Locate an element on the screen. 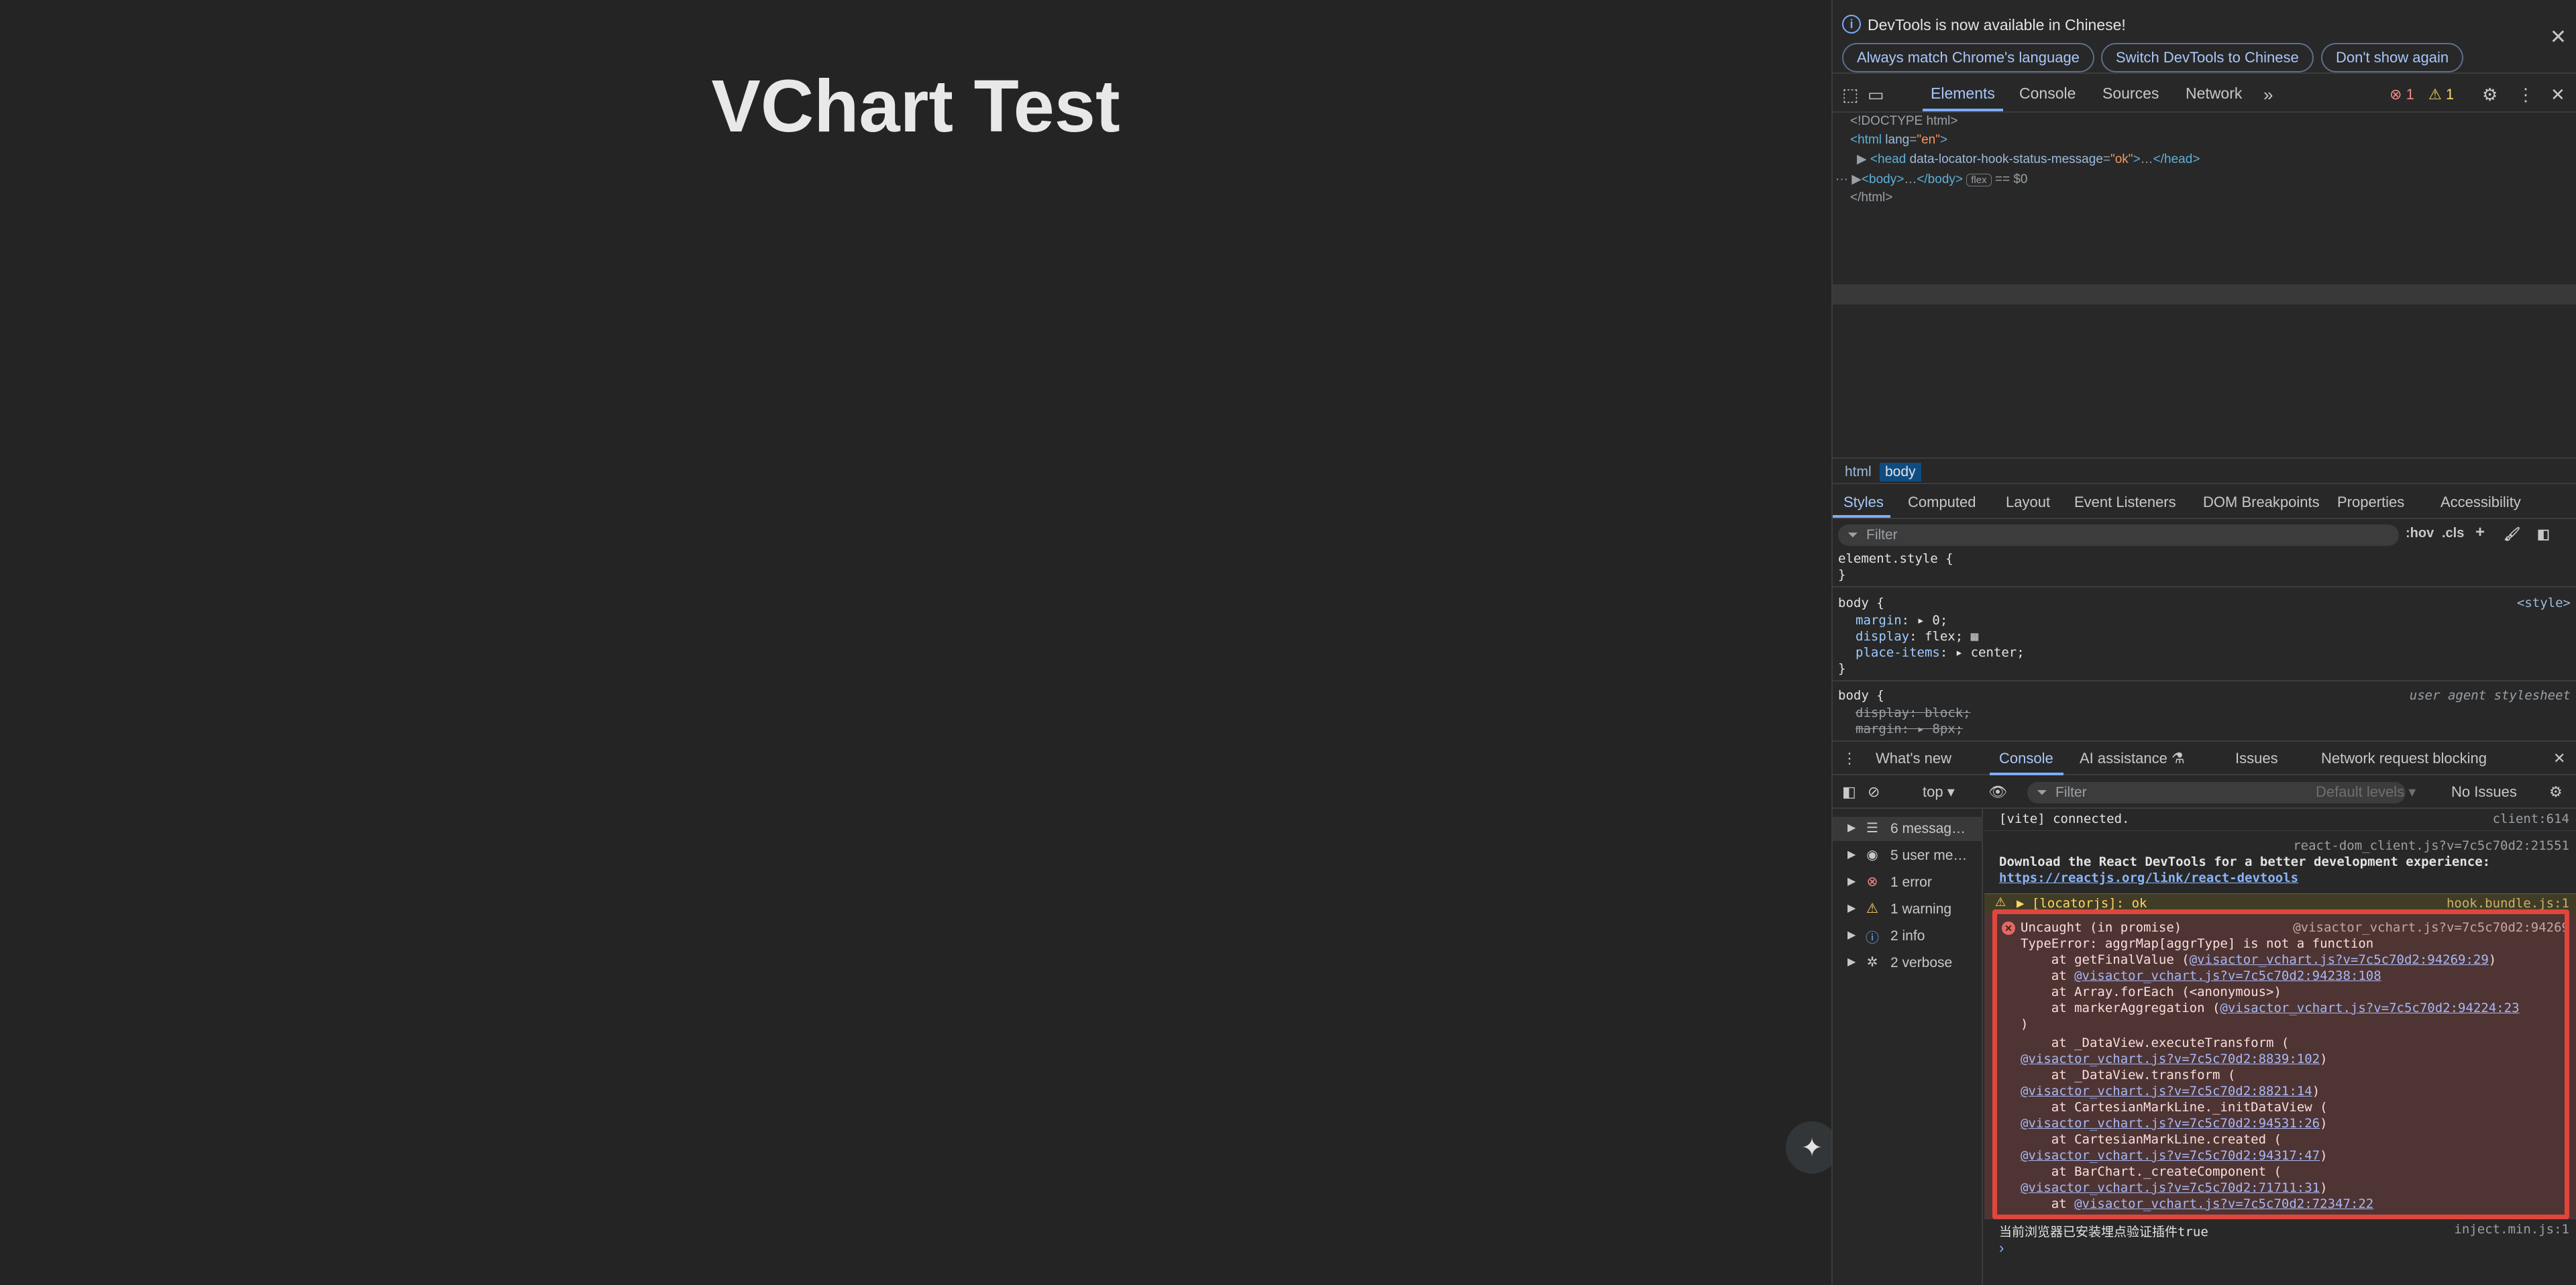  close-icon: ✕ is located at coordinates (2558, 37).